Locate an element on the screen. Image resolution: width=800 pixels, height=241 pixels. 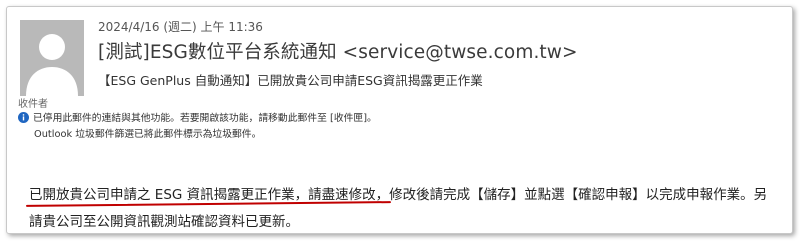
person-avatar-icon is located at coordinates (52, 58).